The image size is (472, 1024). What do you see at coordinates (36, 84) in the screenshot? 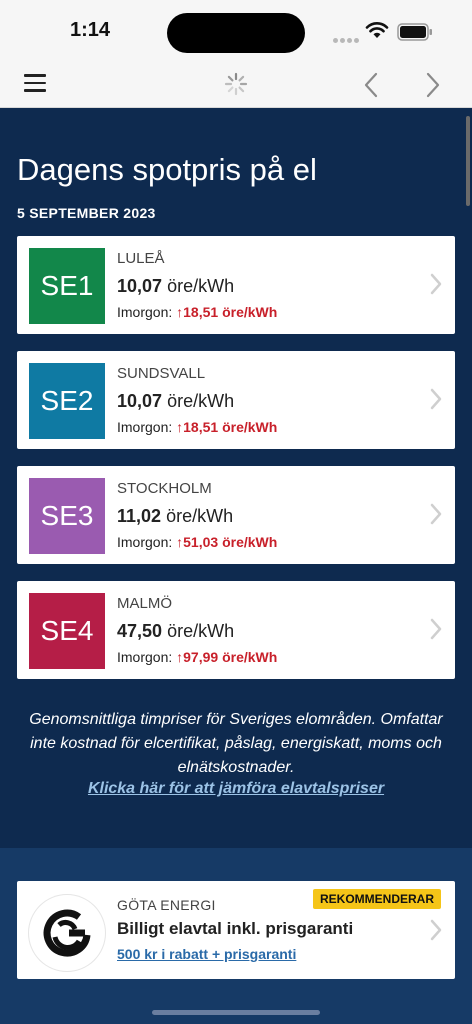
I see `hamburger-menu-icon` at bounding box center [36, 84].